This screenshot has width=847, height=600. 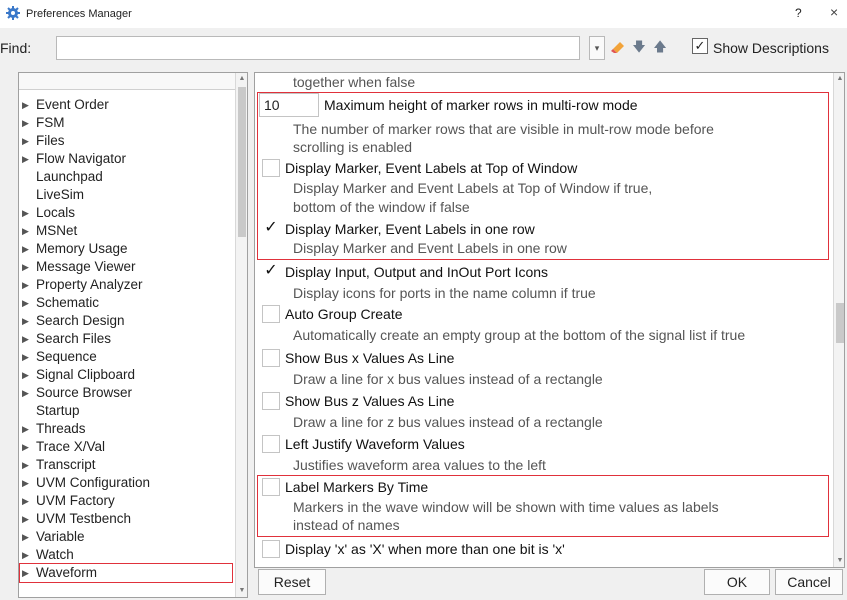 What do you see at coordinates (127, 447) in the screenshot?
I see `tree-item: ▶ Trace X/Val` at bounding box center [127, 447].